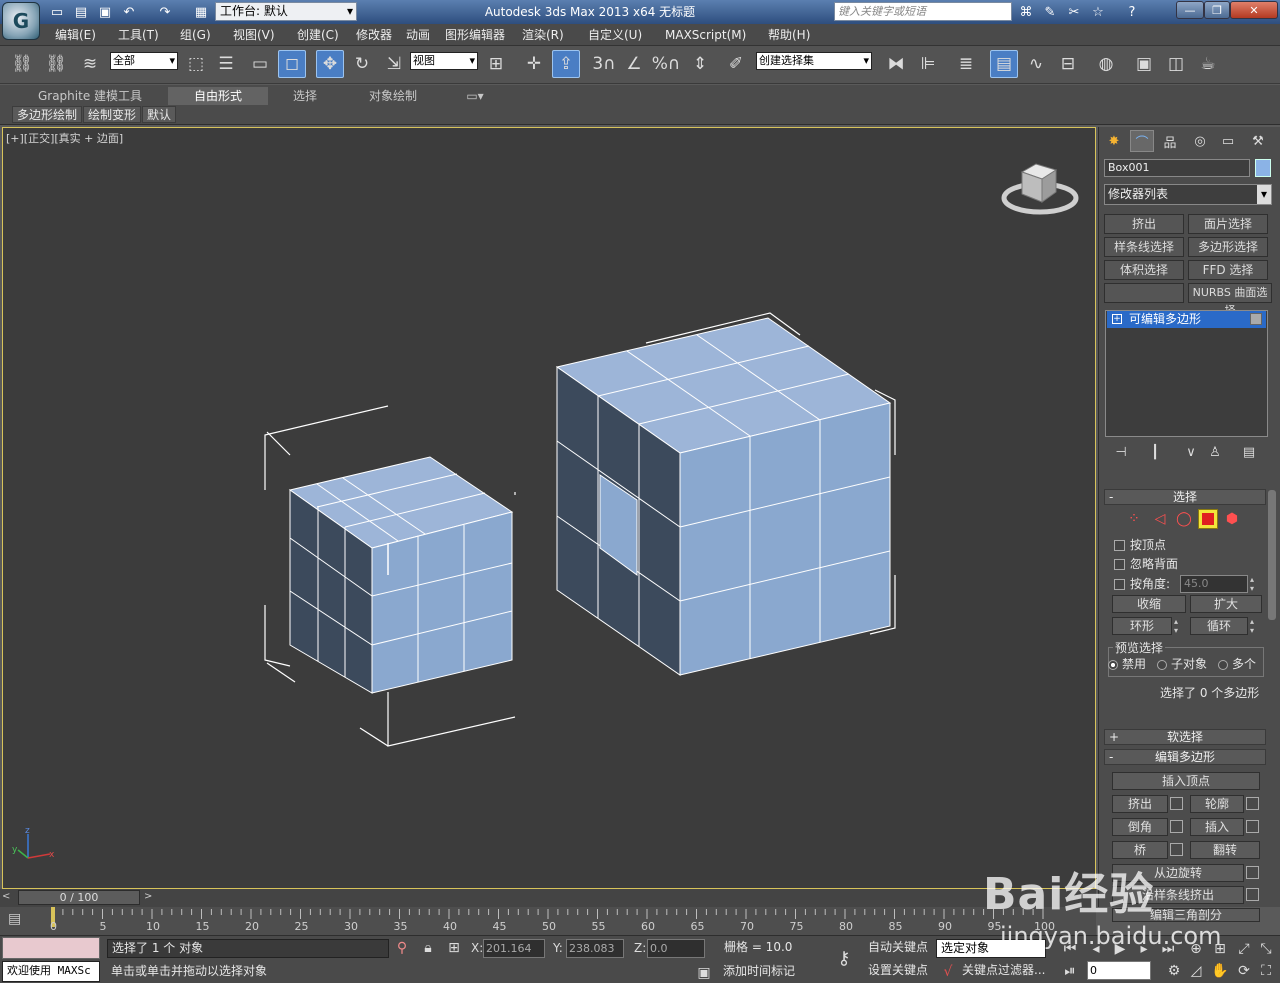 This screenshot has height=983, width=1280. Describe the element at coordinates (112, 114) in the screenshot. I see `ribbon-sub-paintdeform: 绘制变形` at that location.